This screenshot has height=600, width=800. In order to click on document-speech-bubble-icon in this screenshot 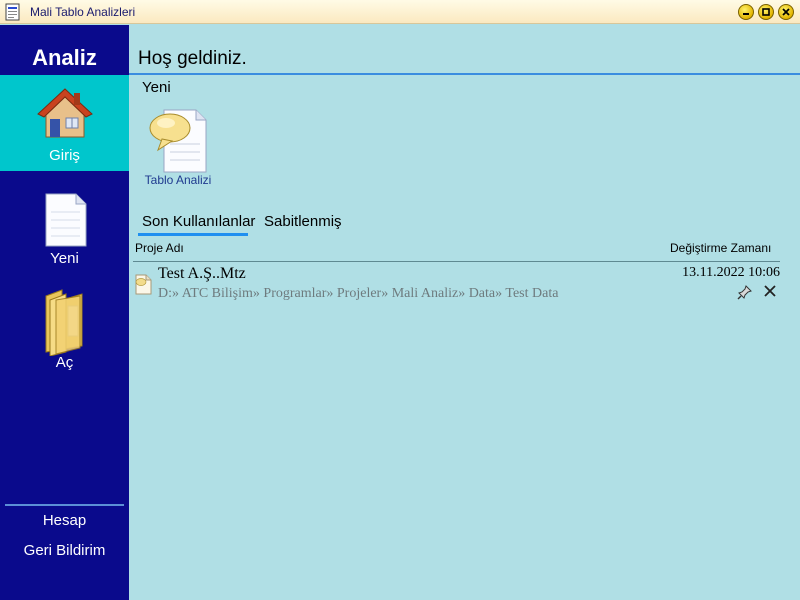, I will do `click(178, 141)`.